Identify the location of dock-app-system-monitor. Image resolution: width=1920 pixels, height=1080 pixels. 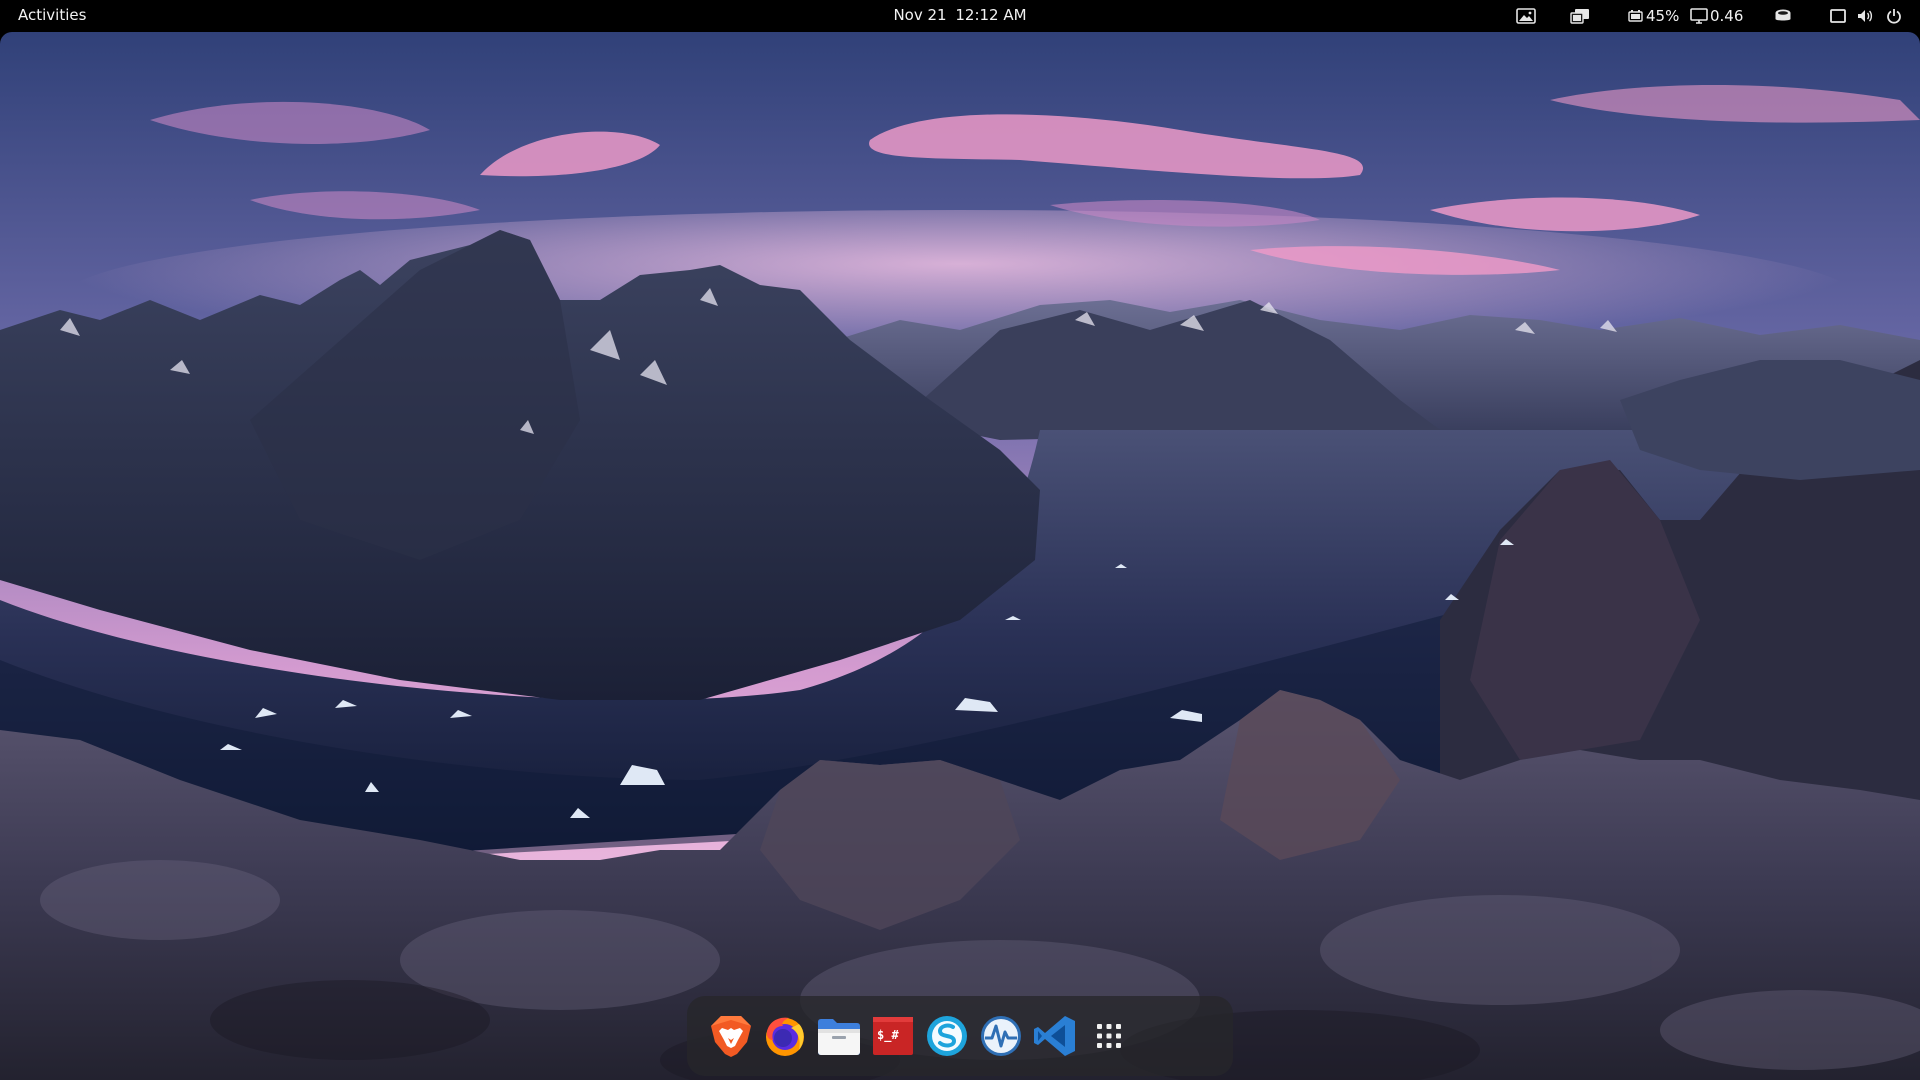
(1001, 1036).